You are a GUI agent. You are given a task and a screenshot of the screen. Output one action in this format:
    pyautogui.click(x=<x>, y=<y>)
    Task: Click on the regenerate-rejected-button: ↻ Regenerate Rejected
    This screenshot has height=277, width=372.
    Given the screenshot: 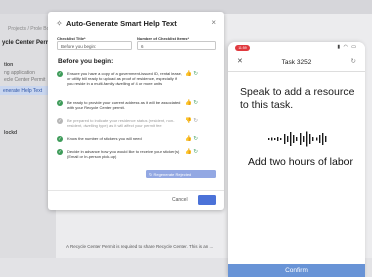 What is the action you would take?
    pyautogui.click(x=181, y=174)
    